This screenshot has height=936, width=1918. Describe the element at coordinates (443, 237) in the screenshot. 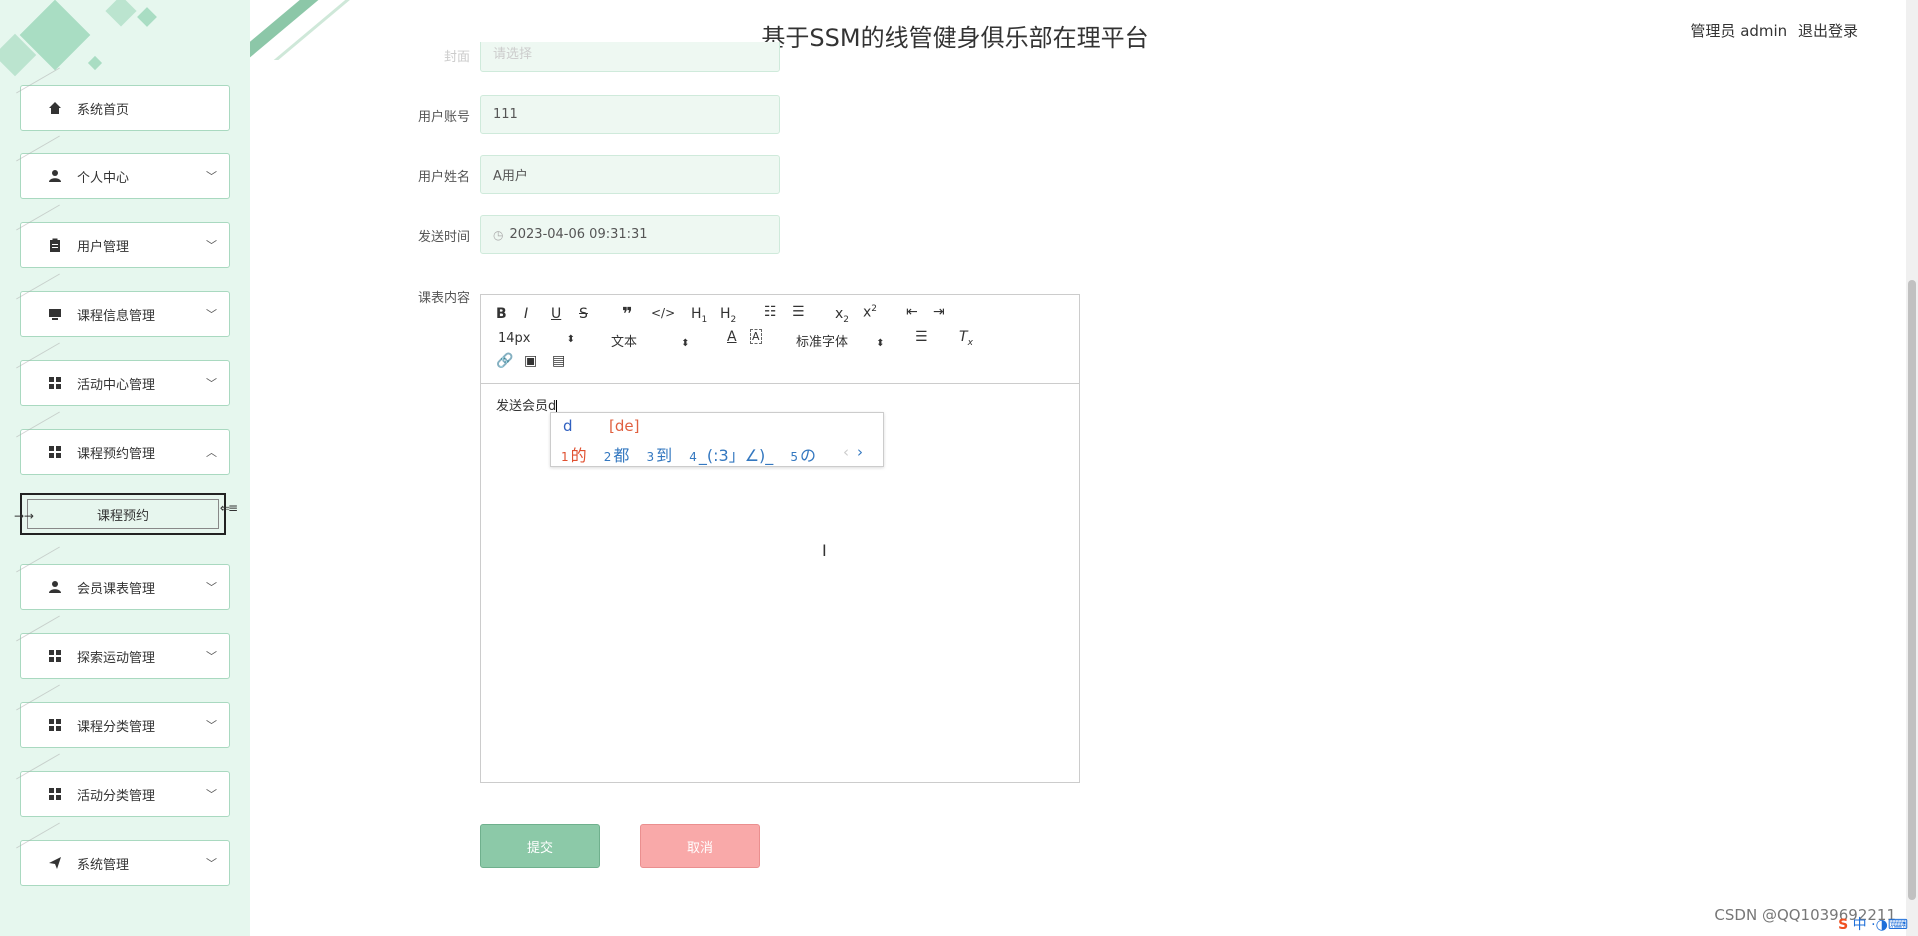

I see `time-label: 发送时间` at that location.